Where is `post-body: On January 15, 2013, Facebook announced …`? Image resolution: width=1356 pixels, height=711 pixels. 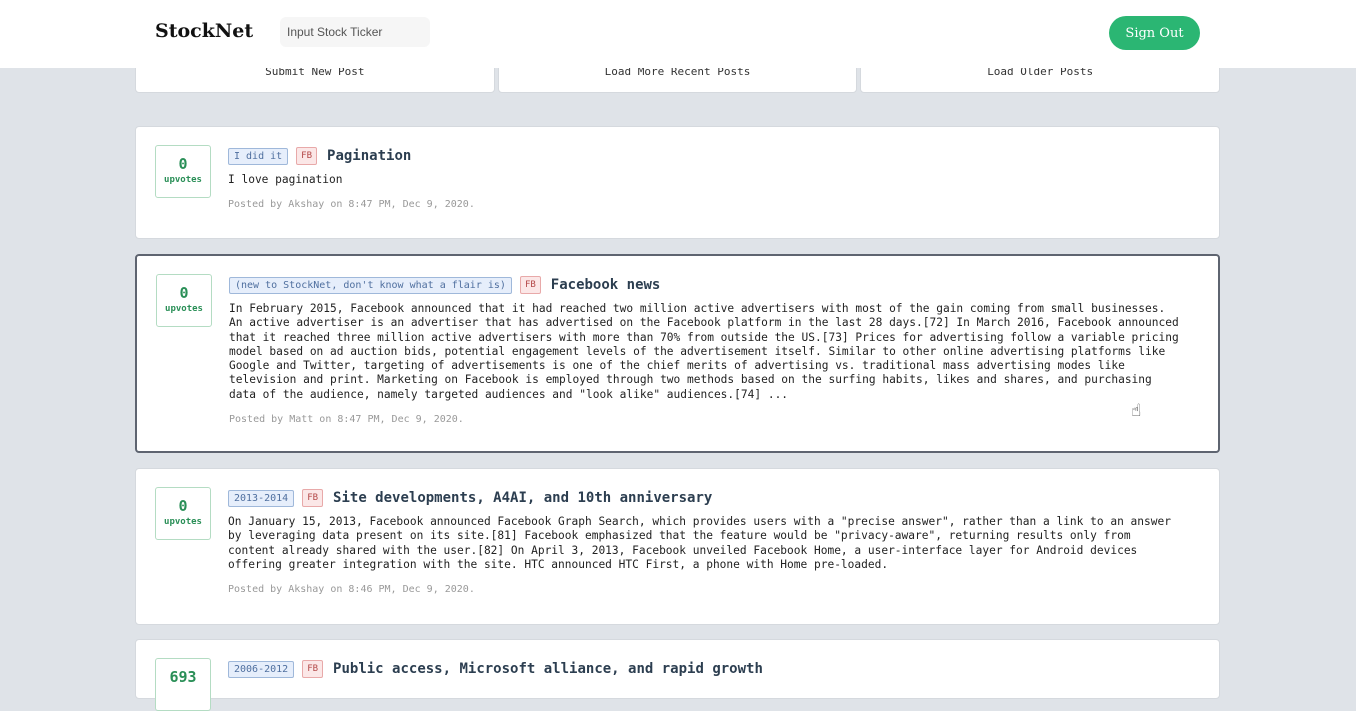 post-body: On January 15, 2013, Facebook announced … is located at coordinates (699, 543).